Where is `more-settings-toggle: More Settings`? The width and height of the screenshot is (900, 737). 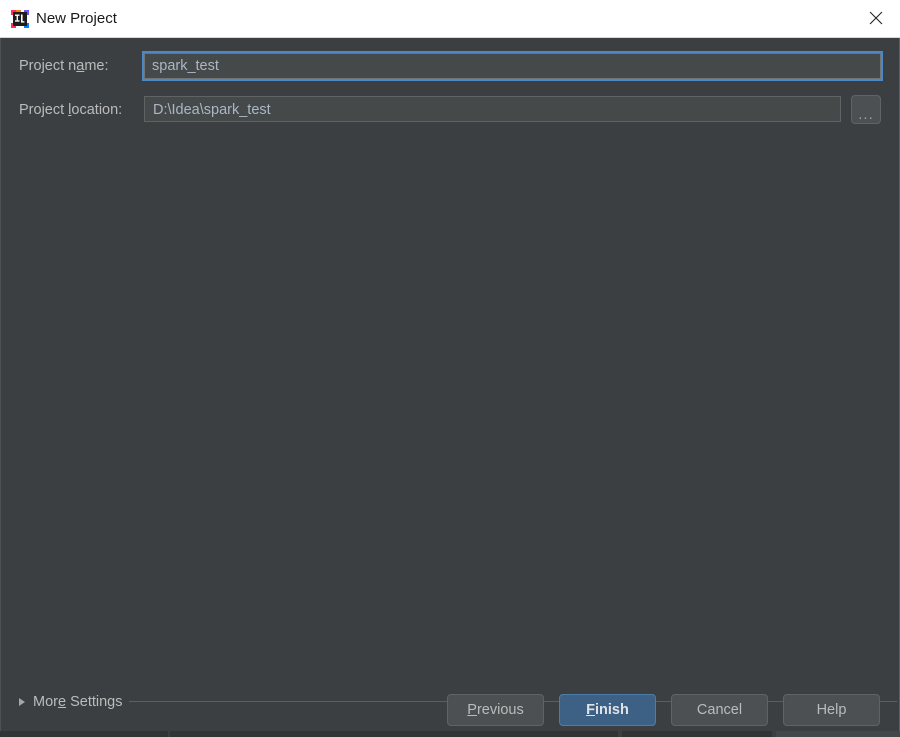 more-settings-toggle: More Settings is located at coordinates (70, 702).